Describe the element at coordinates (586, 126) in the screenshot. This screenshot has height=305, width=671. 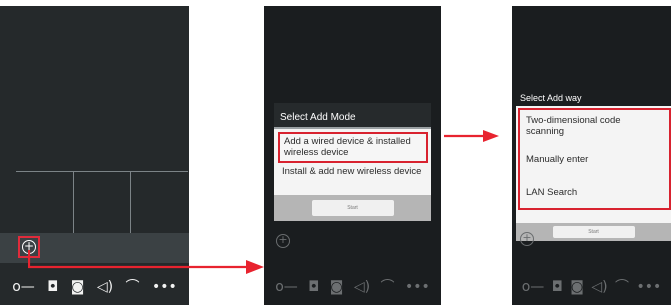
I see `option-qr-code-scanning: Two-dimensional code scanning` at that location.